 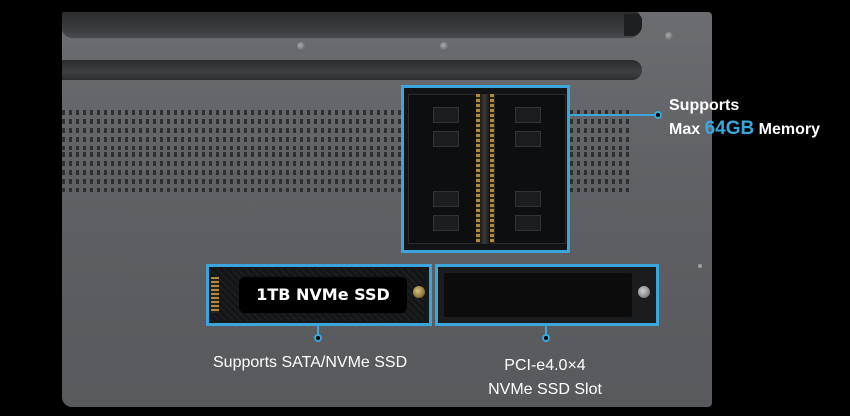 I want to click on memory-prefix: Max, so click(x=687, y=129).